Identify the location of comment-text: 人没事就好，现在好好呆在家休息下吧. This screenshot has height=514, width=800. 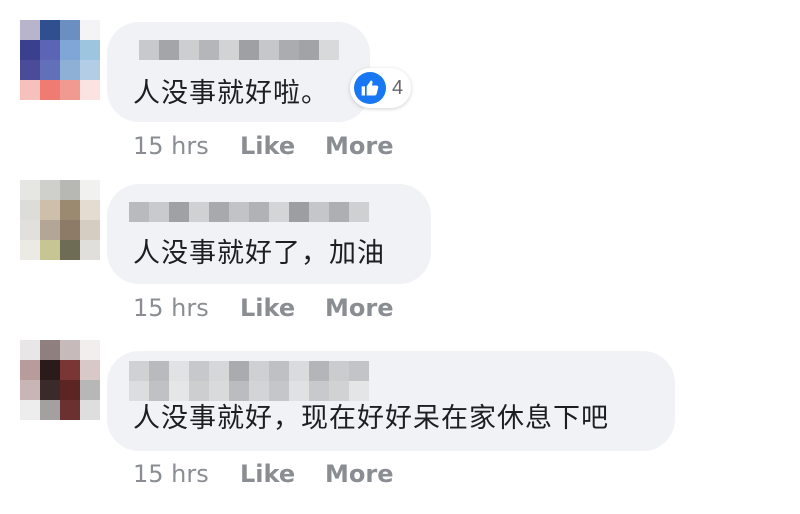
(371, 418).